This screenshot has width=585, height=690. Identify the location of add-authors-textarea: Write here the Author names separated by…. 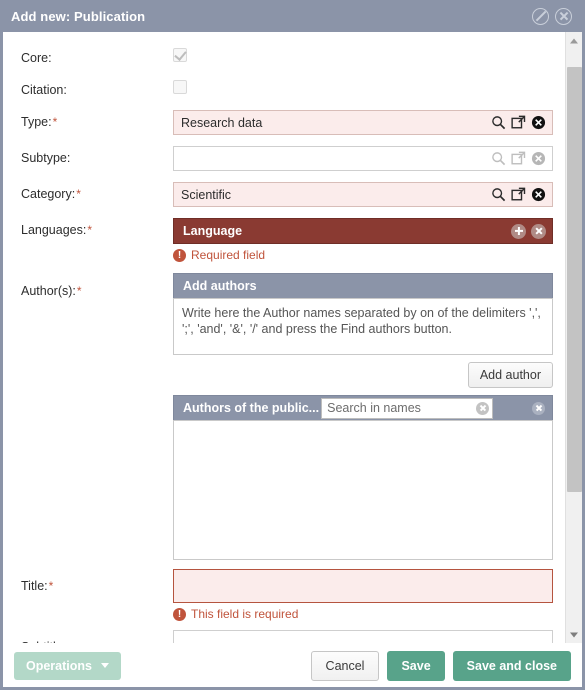
(363, 326).